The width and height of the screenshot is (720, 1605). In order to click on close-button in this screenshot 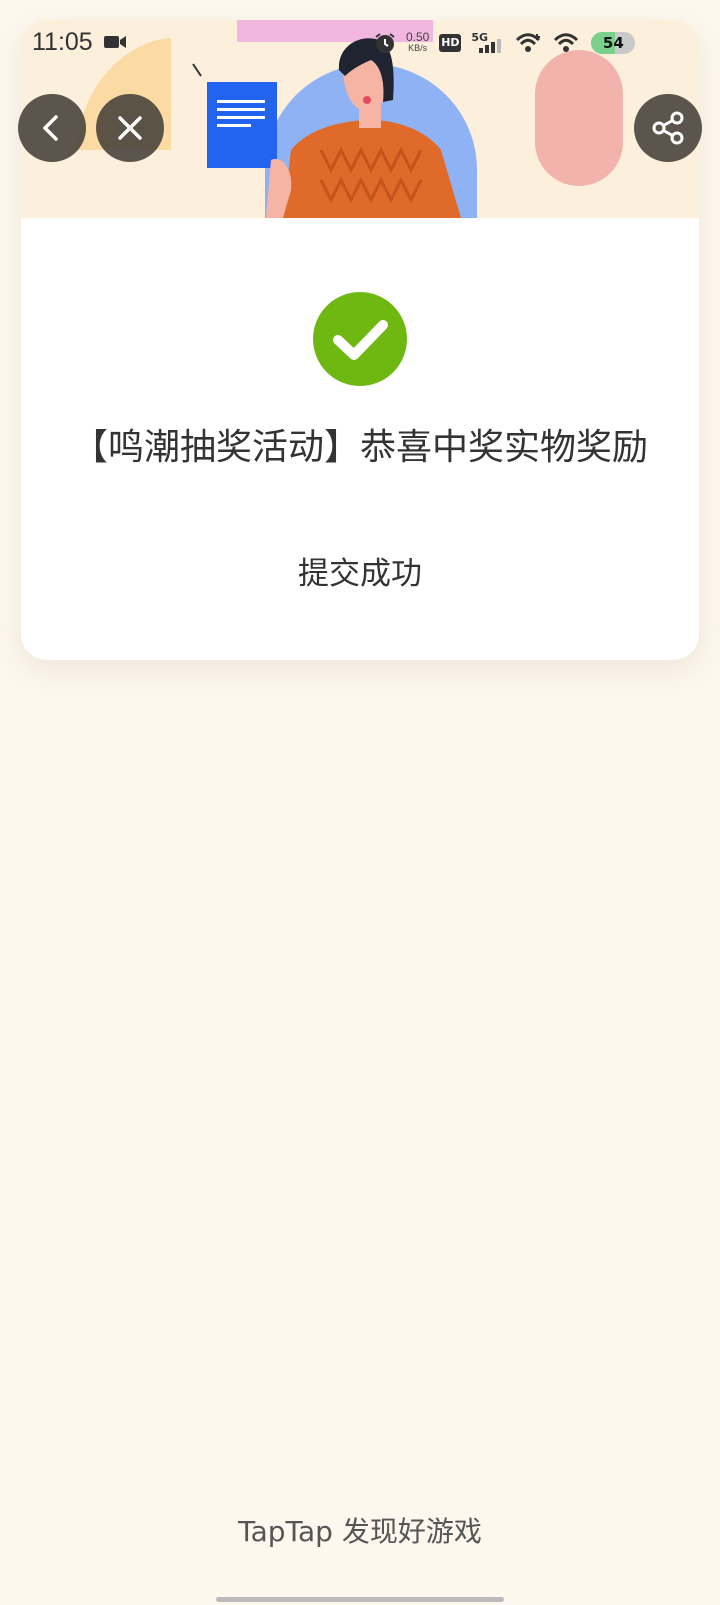, I will do `click(130, 128)`.